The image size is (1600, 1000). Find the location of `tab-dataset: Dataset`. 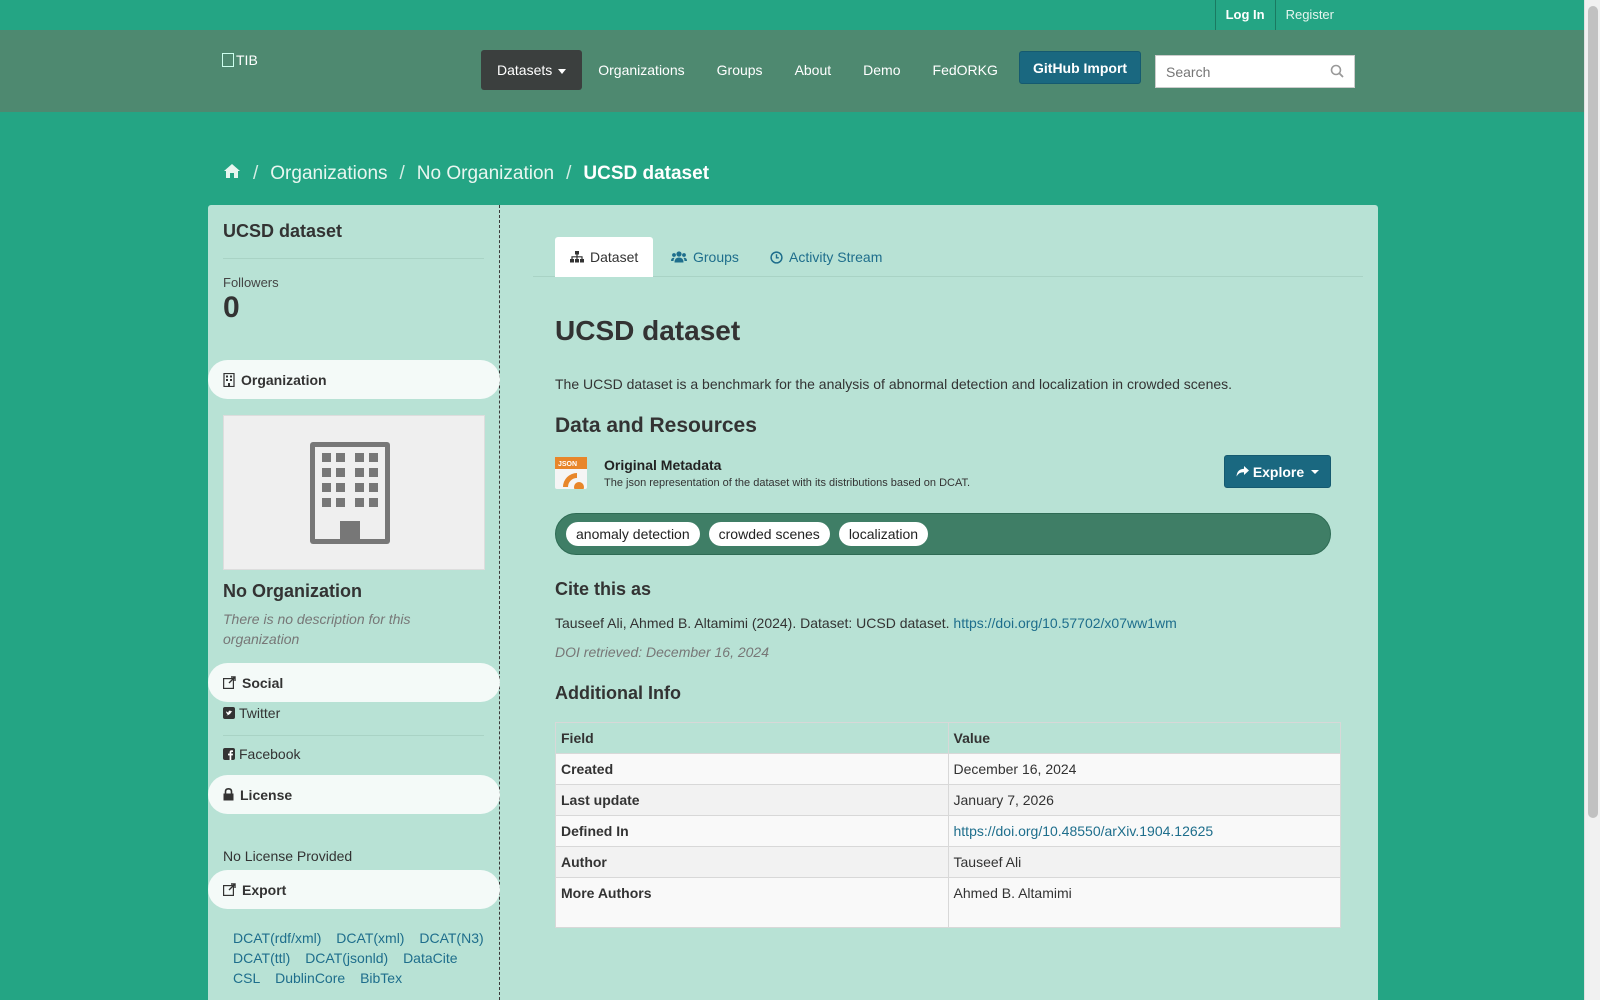

tab-dataset: Dataset is located at coordinates (604, 257).